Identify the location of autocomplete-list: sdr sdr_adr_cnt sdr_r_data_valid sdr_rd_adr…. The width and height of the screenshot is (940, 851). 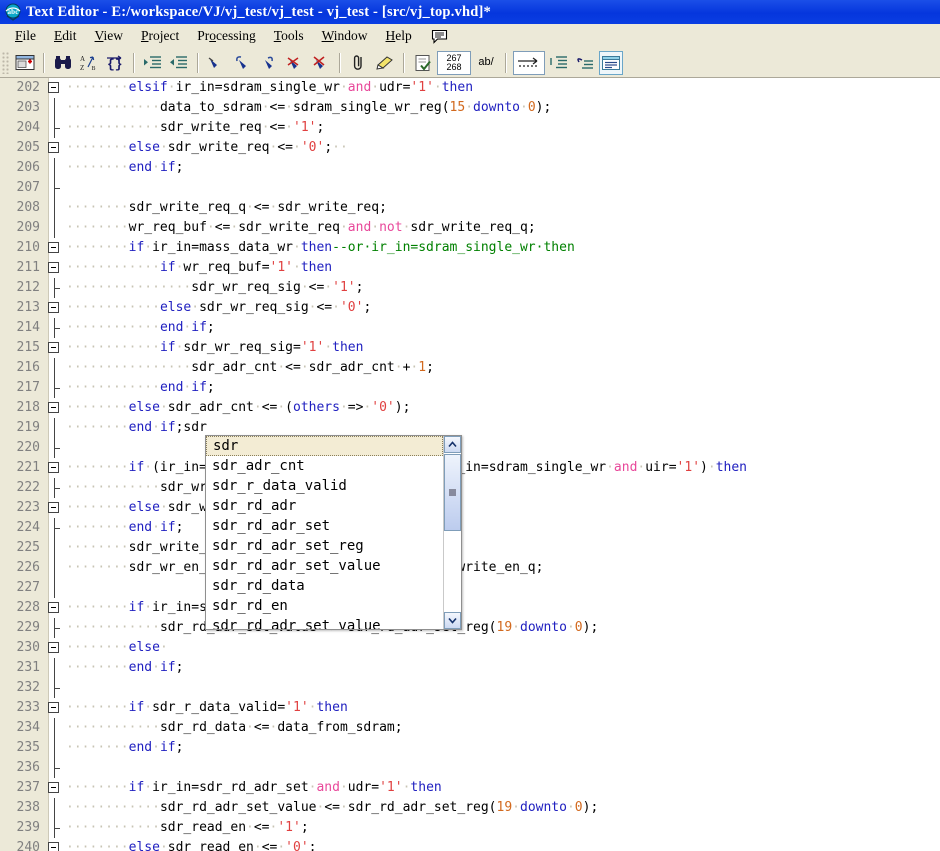
(324, 532).